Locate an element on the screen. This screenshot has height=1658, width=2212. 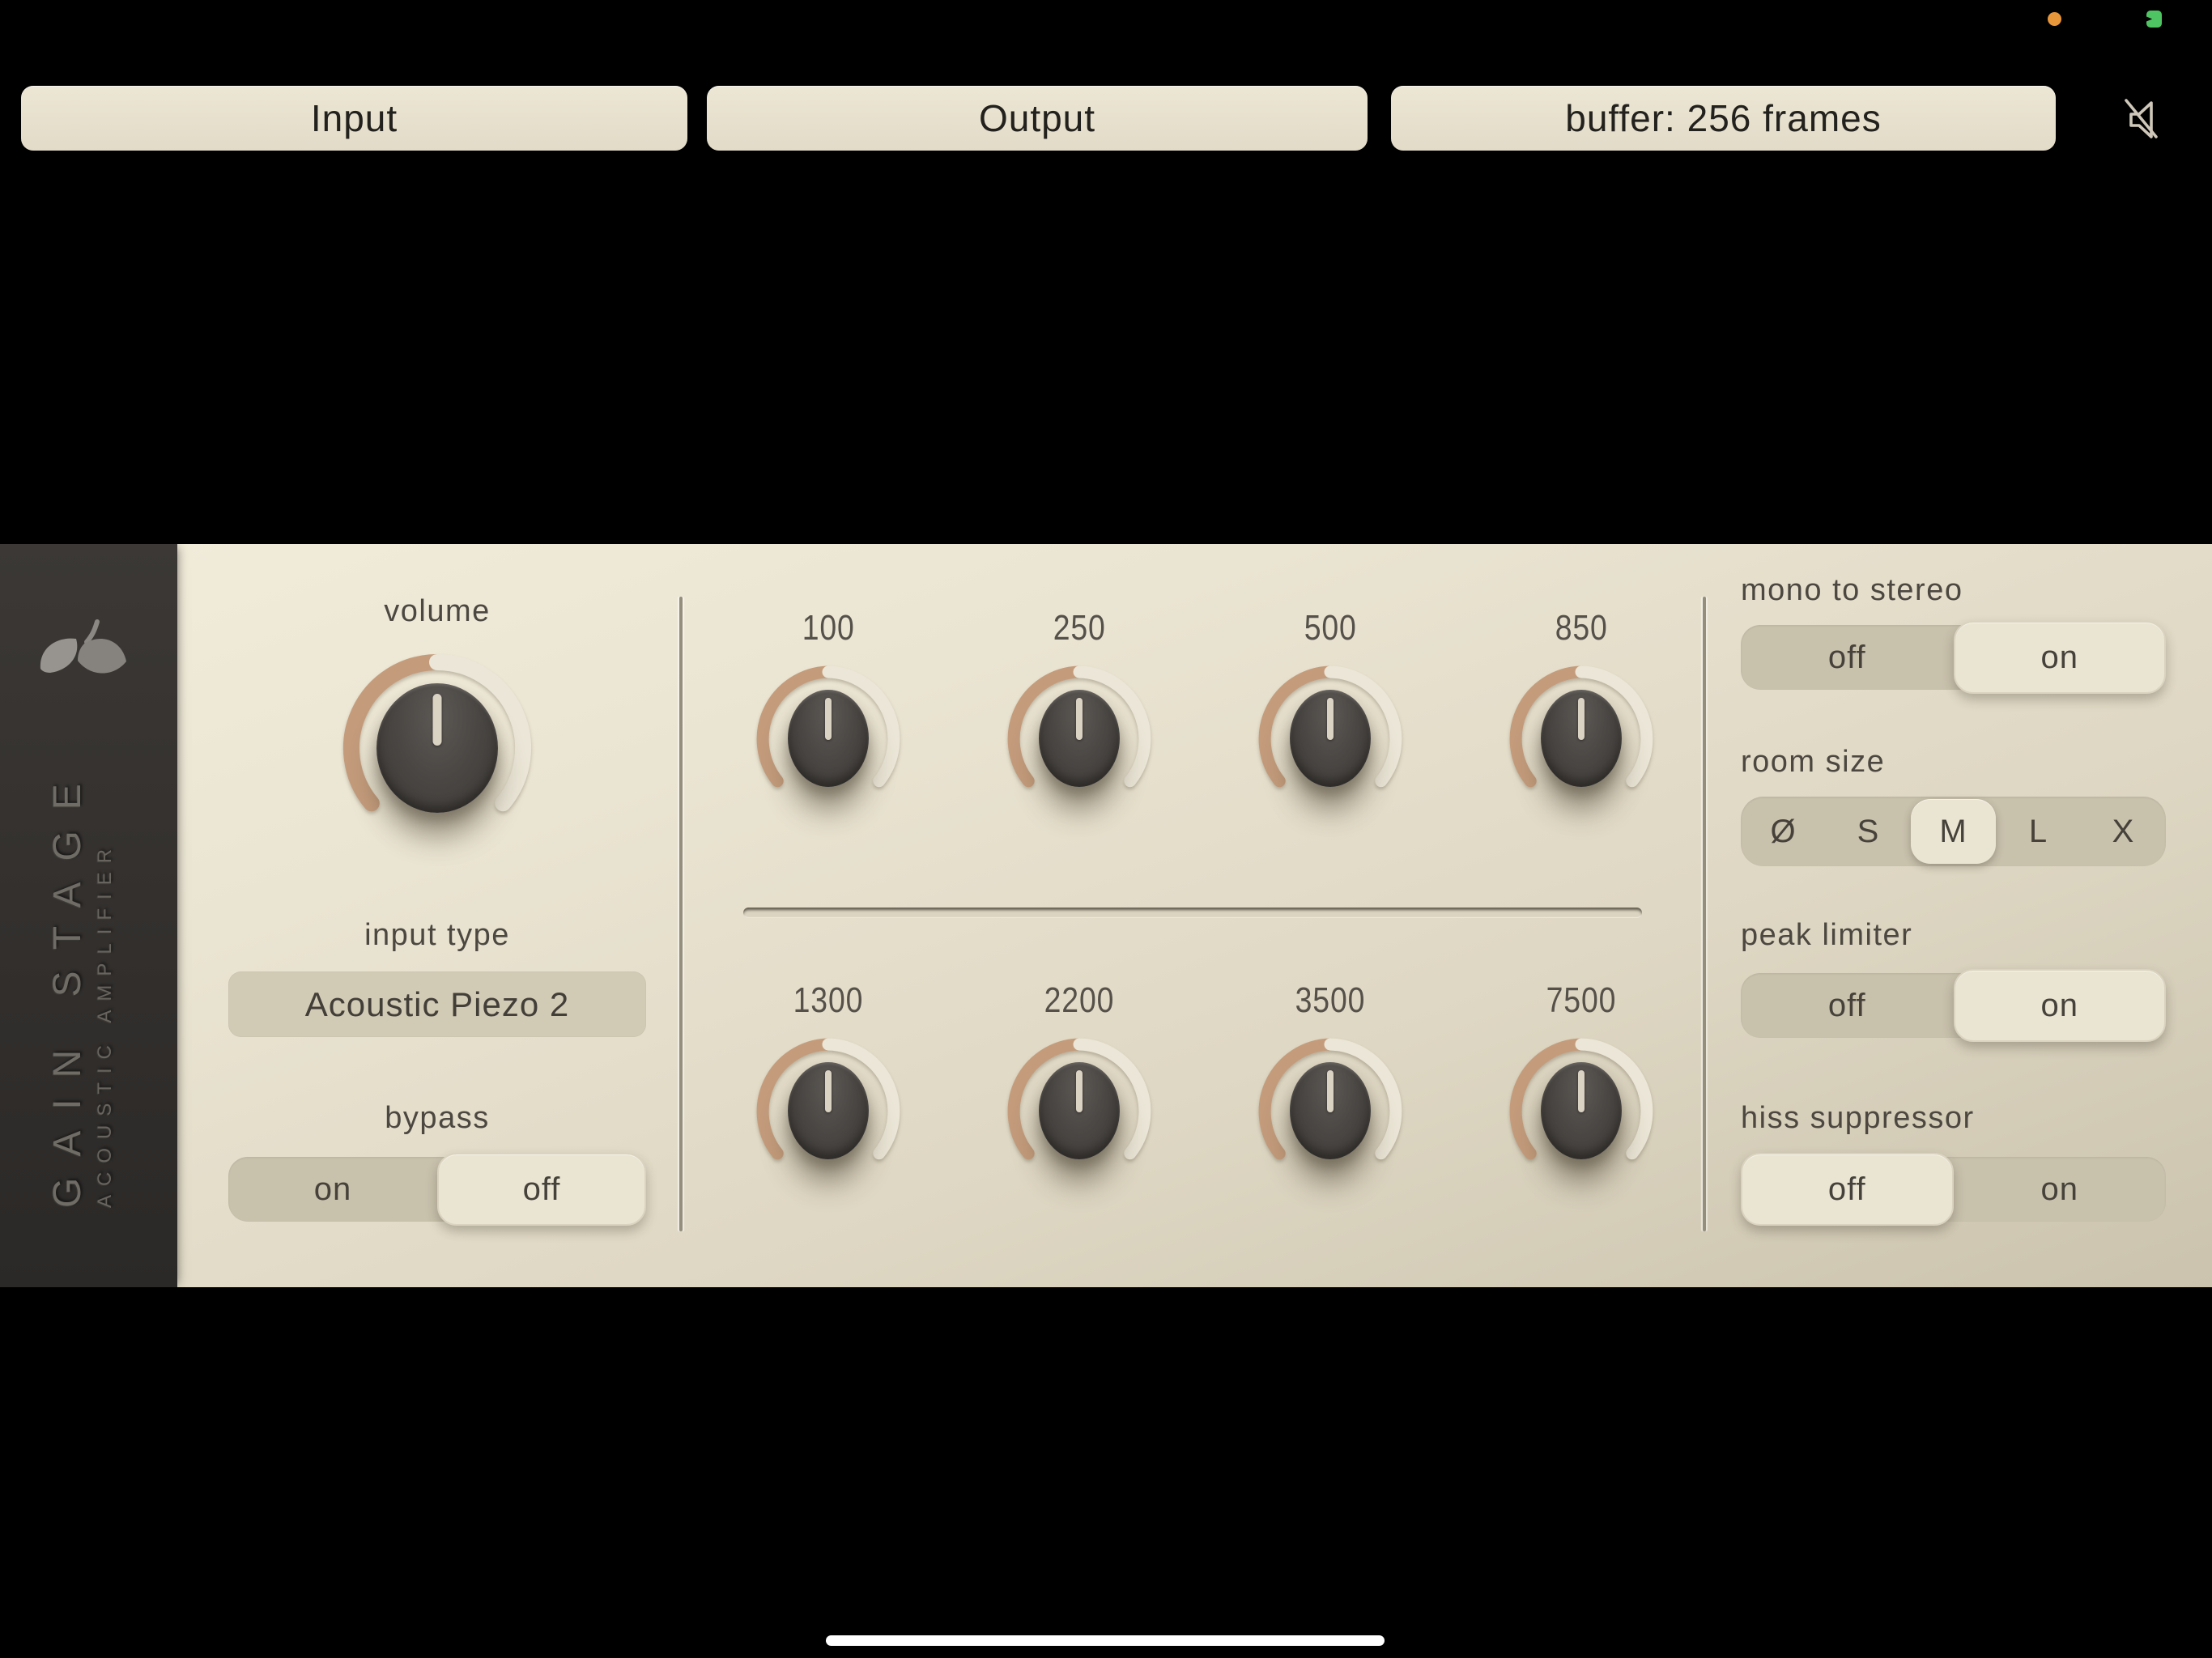
eq-bottom-row: 1300 2200 3500 7500 is located at coordinates (1205, 1094).